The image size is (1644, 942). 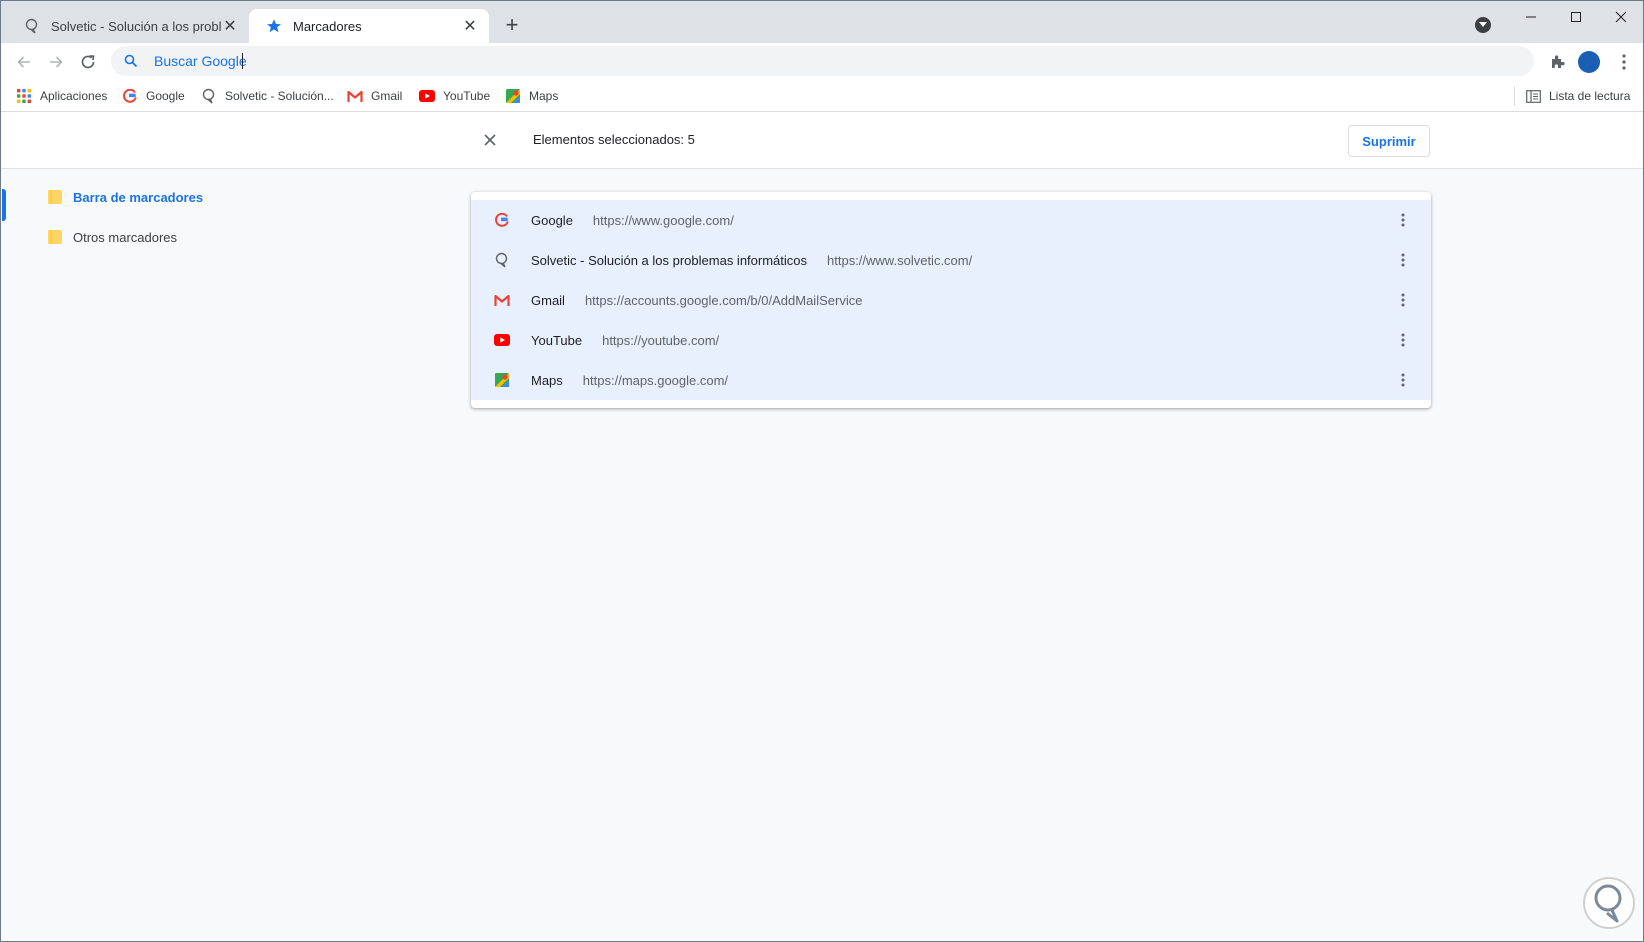 What do you see at coordinates (24, 96) in the screenshot?
I see `apps-grid-icon` at bounding box center [24, 96].